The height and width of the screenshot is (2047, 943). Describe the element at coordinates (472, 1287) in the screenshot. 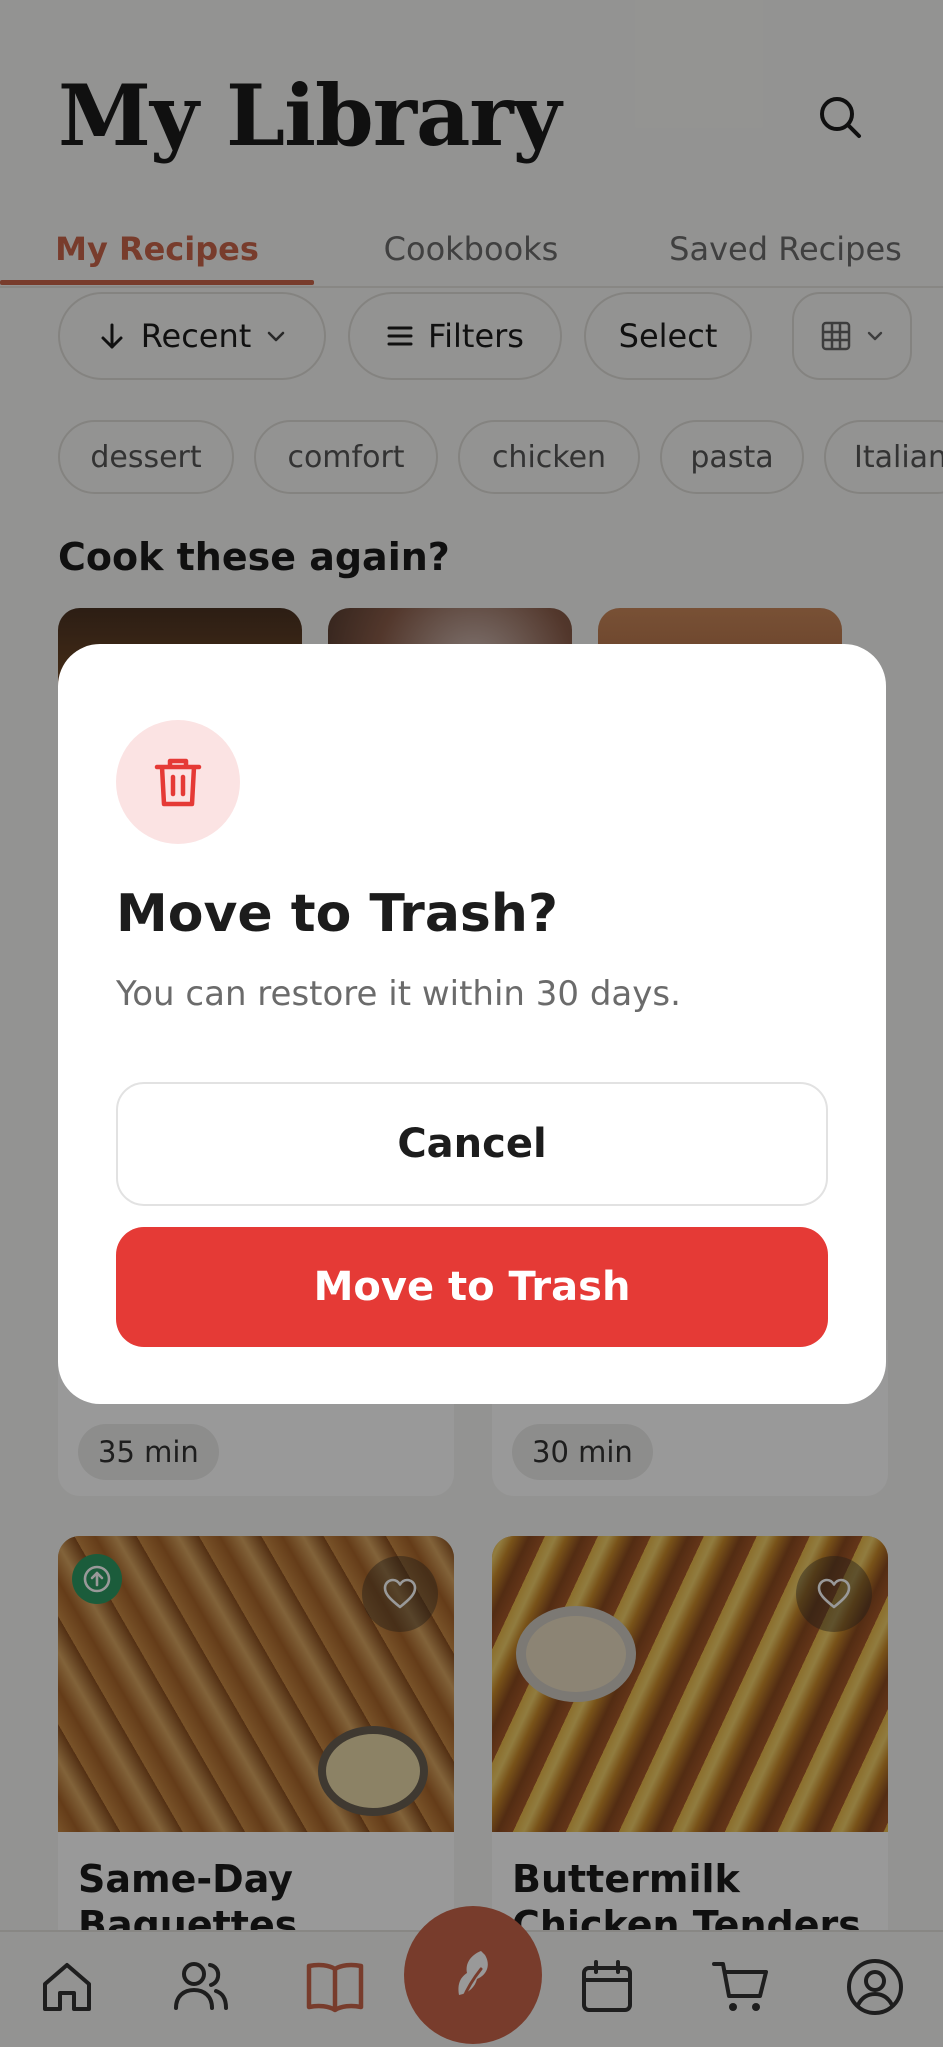

I see `move-to-trash-button: Move to Trash` at that location.